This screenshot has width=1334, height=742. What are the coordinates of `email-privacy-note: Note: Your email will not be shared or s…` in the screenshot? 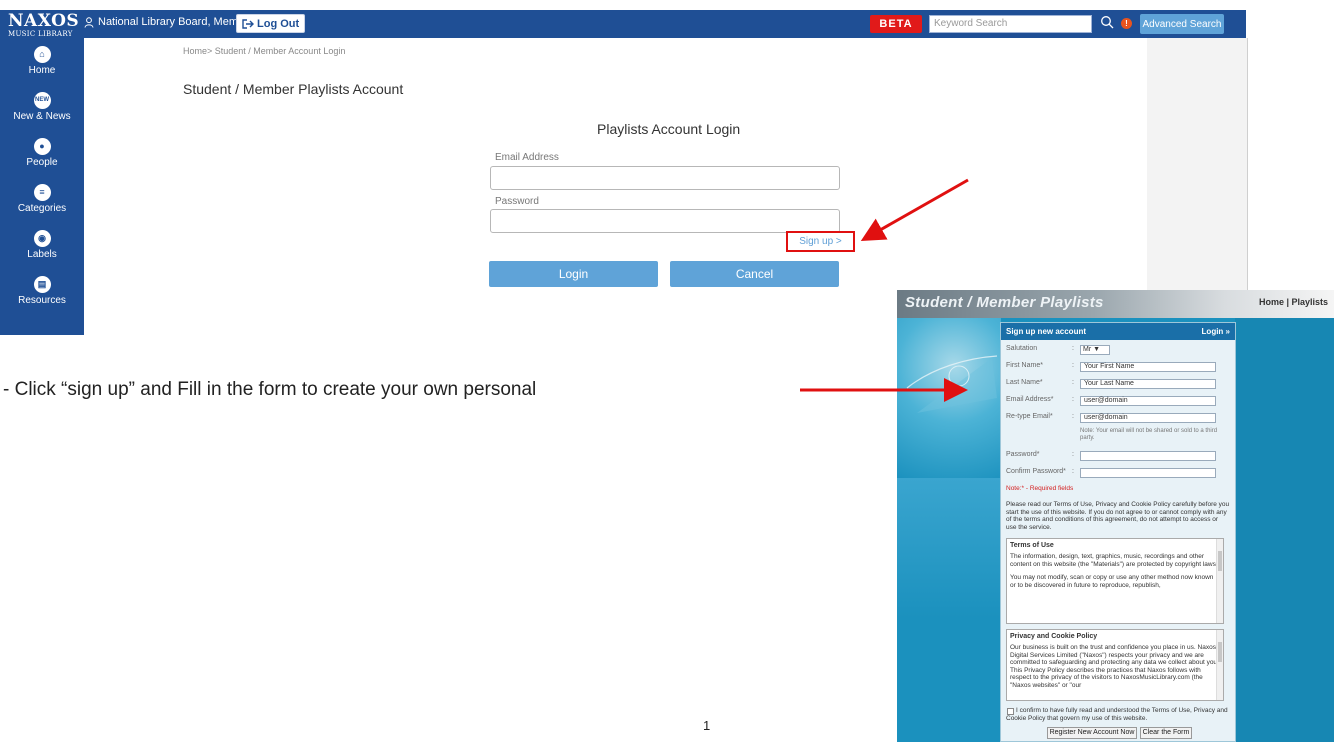 It's located at (1149, 434).